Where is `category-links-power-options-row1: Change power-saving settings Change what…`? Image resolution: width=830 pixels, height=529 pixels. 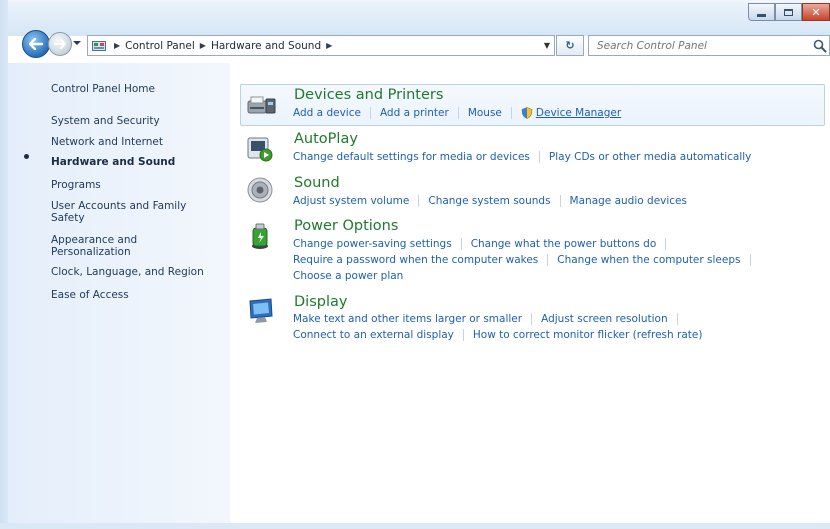 category-links-power-options-row1: Change power-saving settings Change what… is located at coordinates (484, 244).